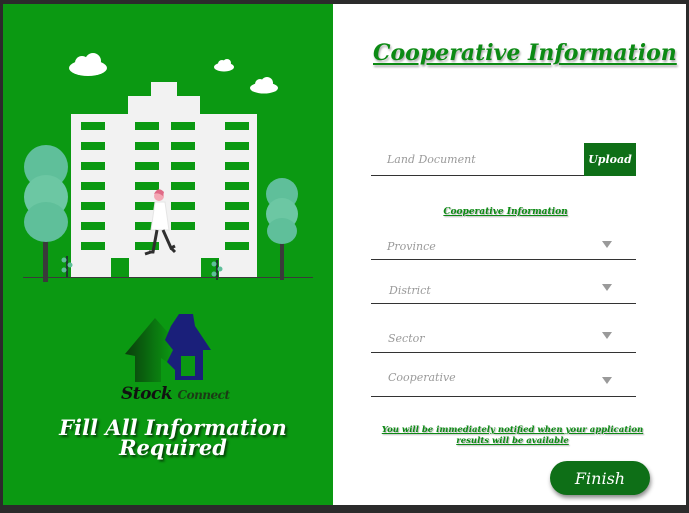 The width and height of the screenshot is (689, 513). Describe the element at coordinates (67, 267) in the screenshot. I see `shrub-icon` at that location.